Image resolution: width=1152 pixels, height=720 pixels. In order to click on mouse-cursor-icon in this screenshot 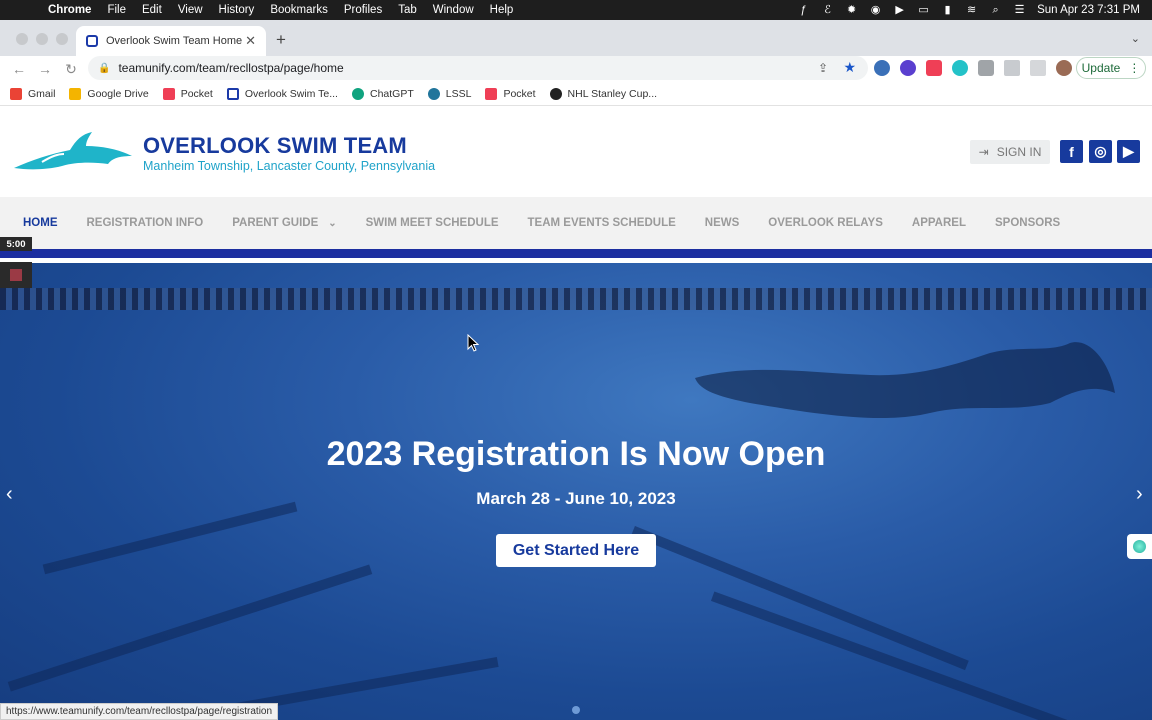, I will do `click(473, 343)`.